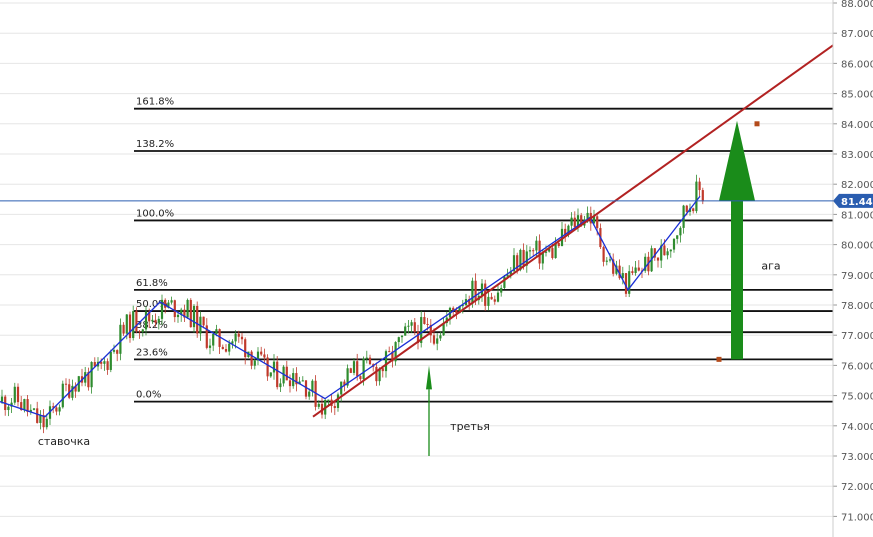  What do you see at coordinates (857, 125) in the screenshot?
I see `y-tick-label: 84.000` at bounding box center [857, 125].